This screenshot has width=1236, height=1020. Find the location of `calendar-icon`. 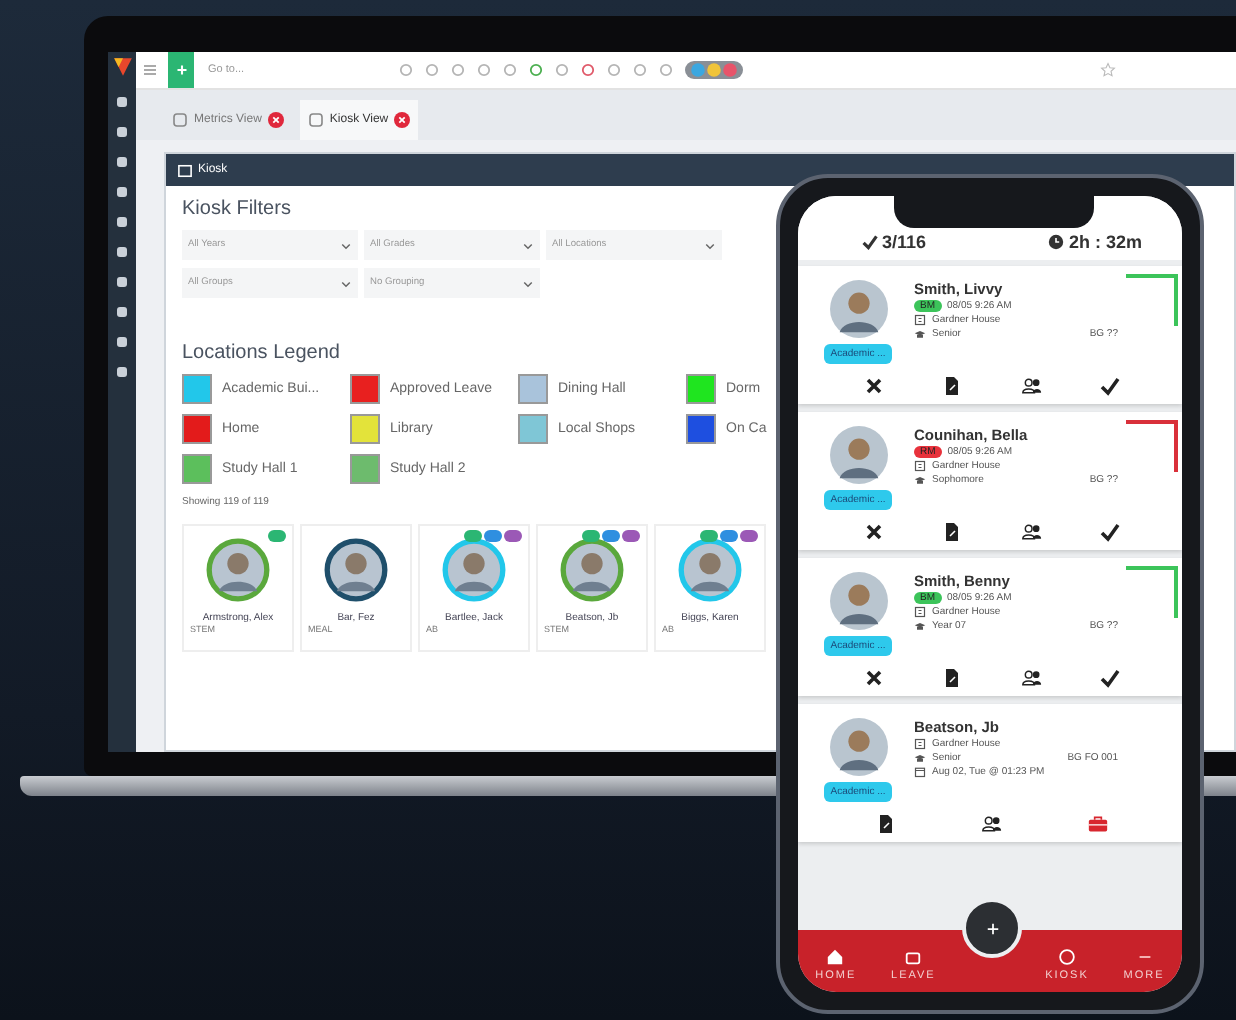

calendar-icon is located at coordinates (920, 772).